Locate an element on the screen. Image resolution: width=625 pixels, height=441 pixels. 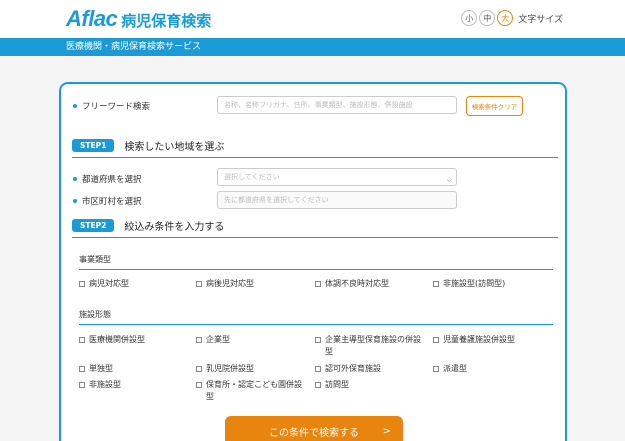
service-bar: 医療機関・病児保育検索サービス is located at coordinates (312, 47).